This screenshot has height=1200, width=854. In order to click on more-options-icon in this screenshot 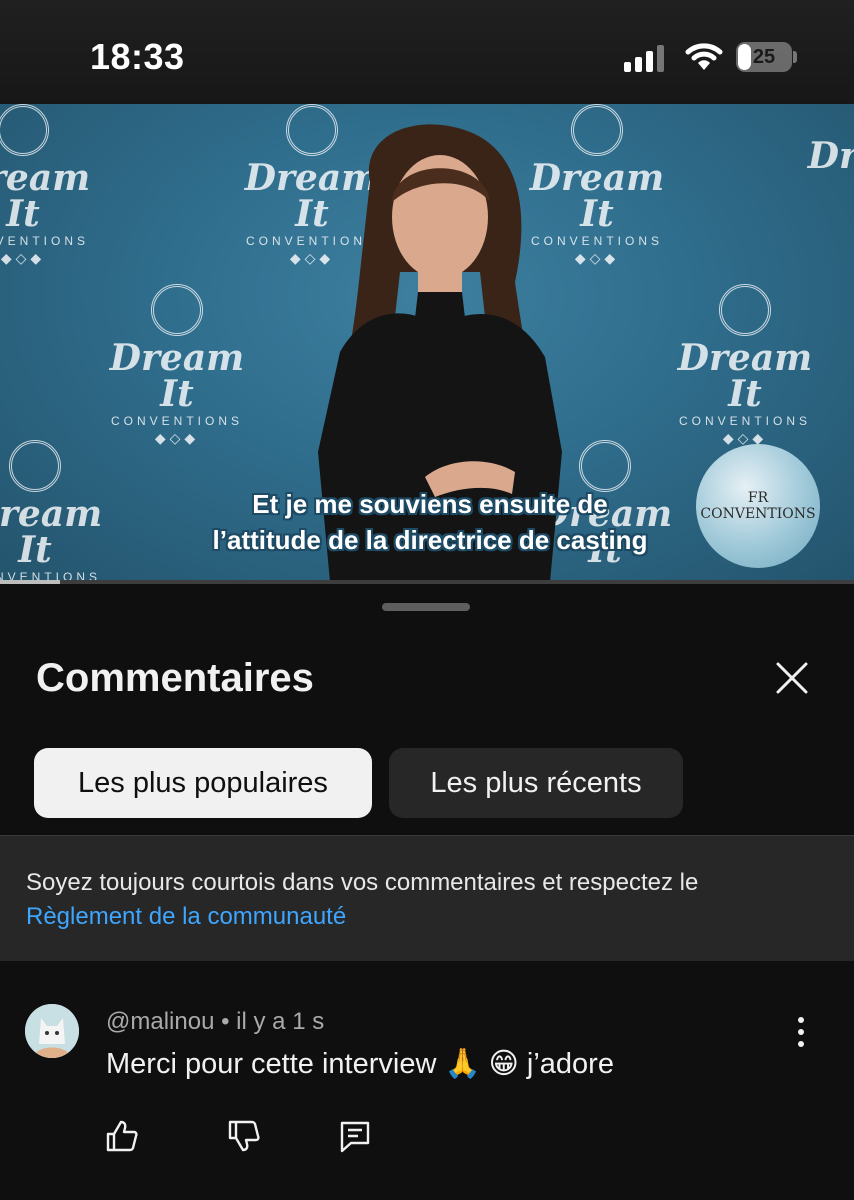, I will do `click(801, 1032)`.